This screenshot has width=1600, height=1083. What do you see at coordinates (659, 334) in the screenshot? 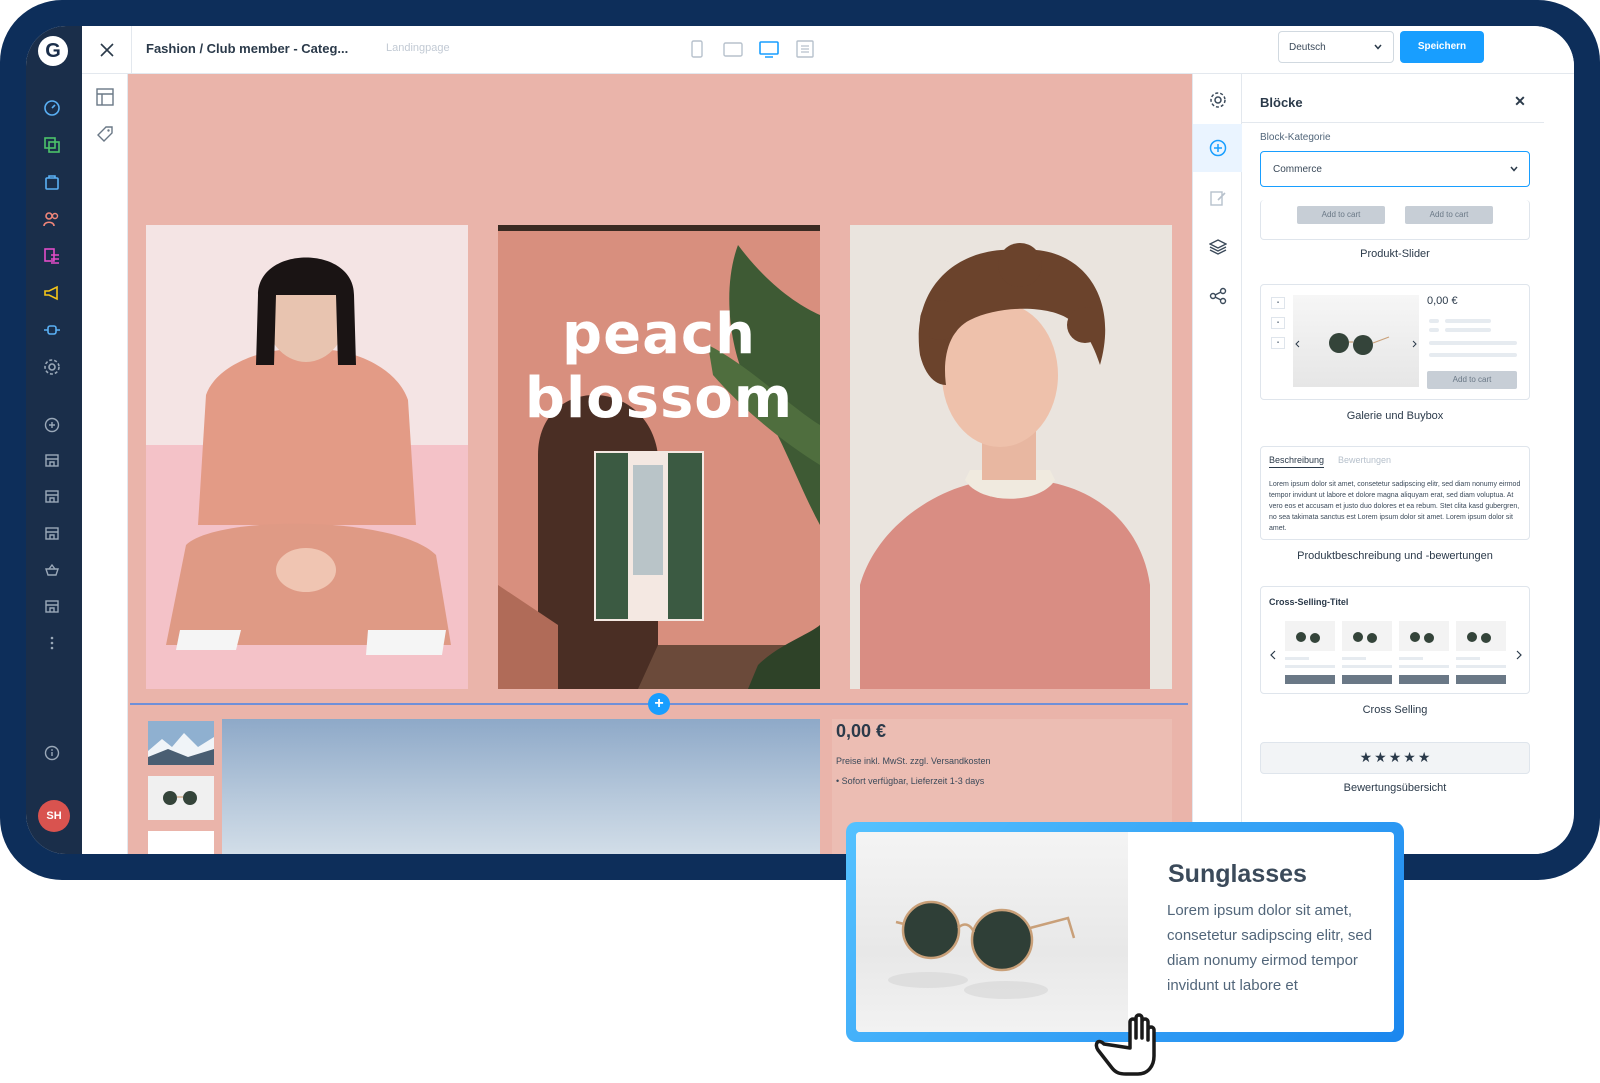
I see `headline-line-1: peach` at bounding box center [659, 334].